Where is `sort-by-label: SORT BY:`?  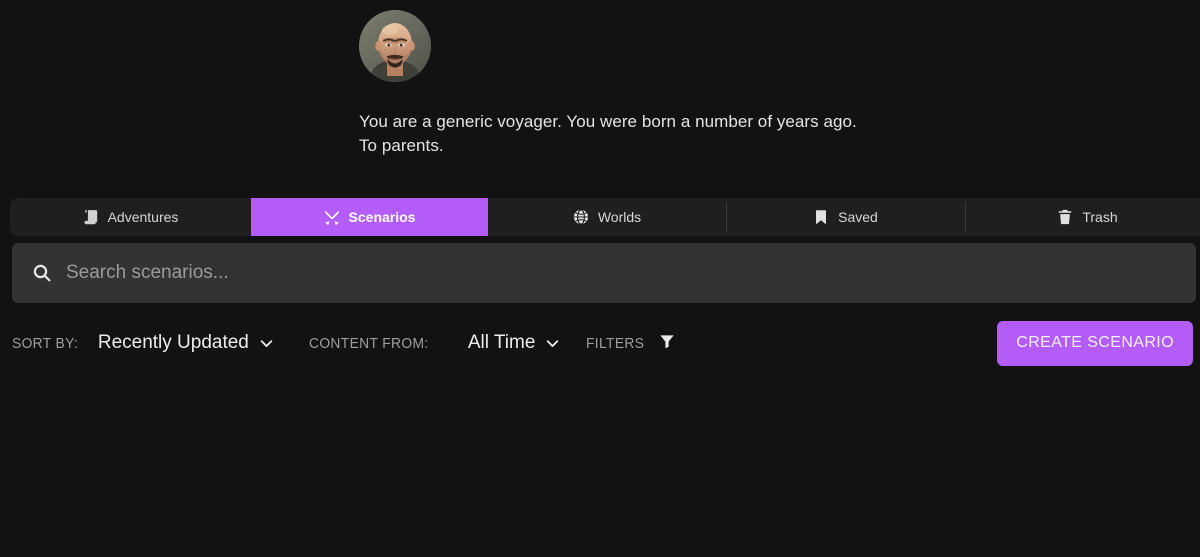 sort-by-label: SORT BY: is located at coordinates (45, 343).